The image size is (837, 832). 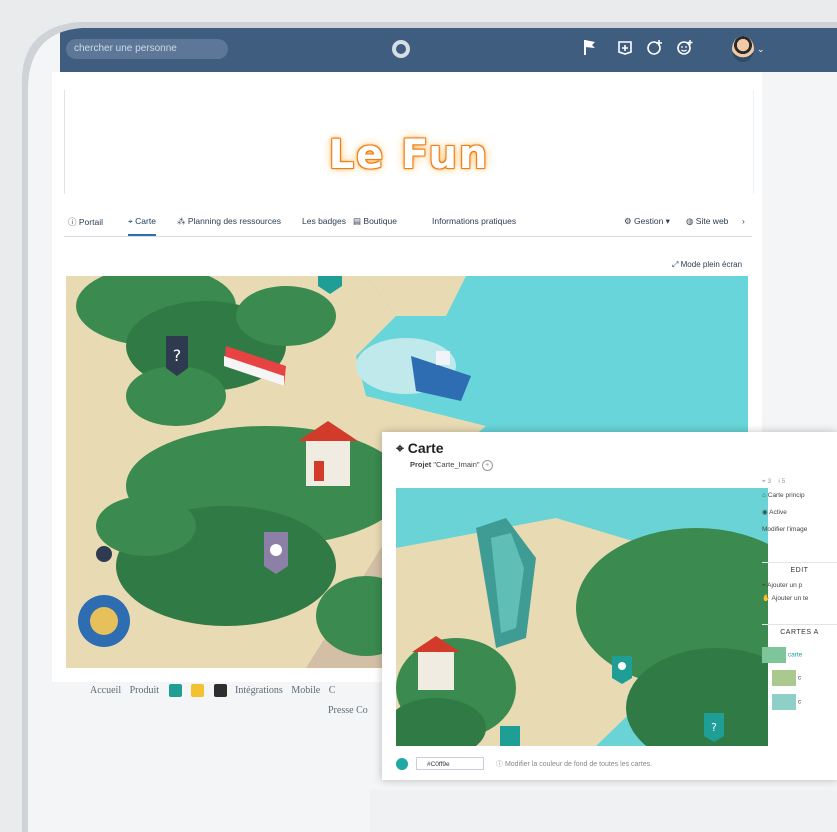 What do you see at coordinates (332, 690) in the screenshot?
I see `footer-link-truncated: C` at bounding box center [332, 690].